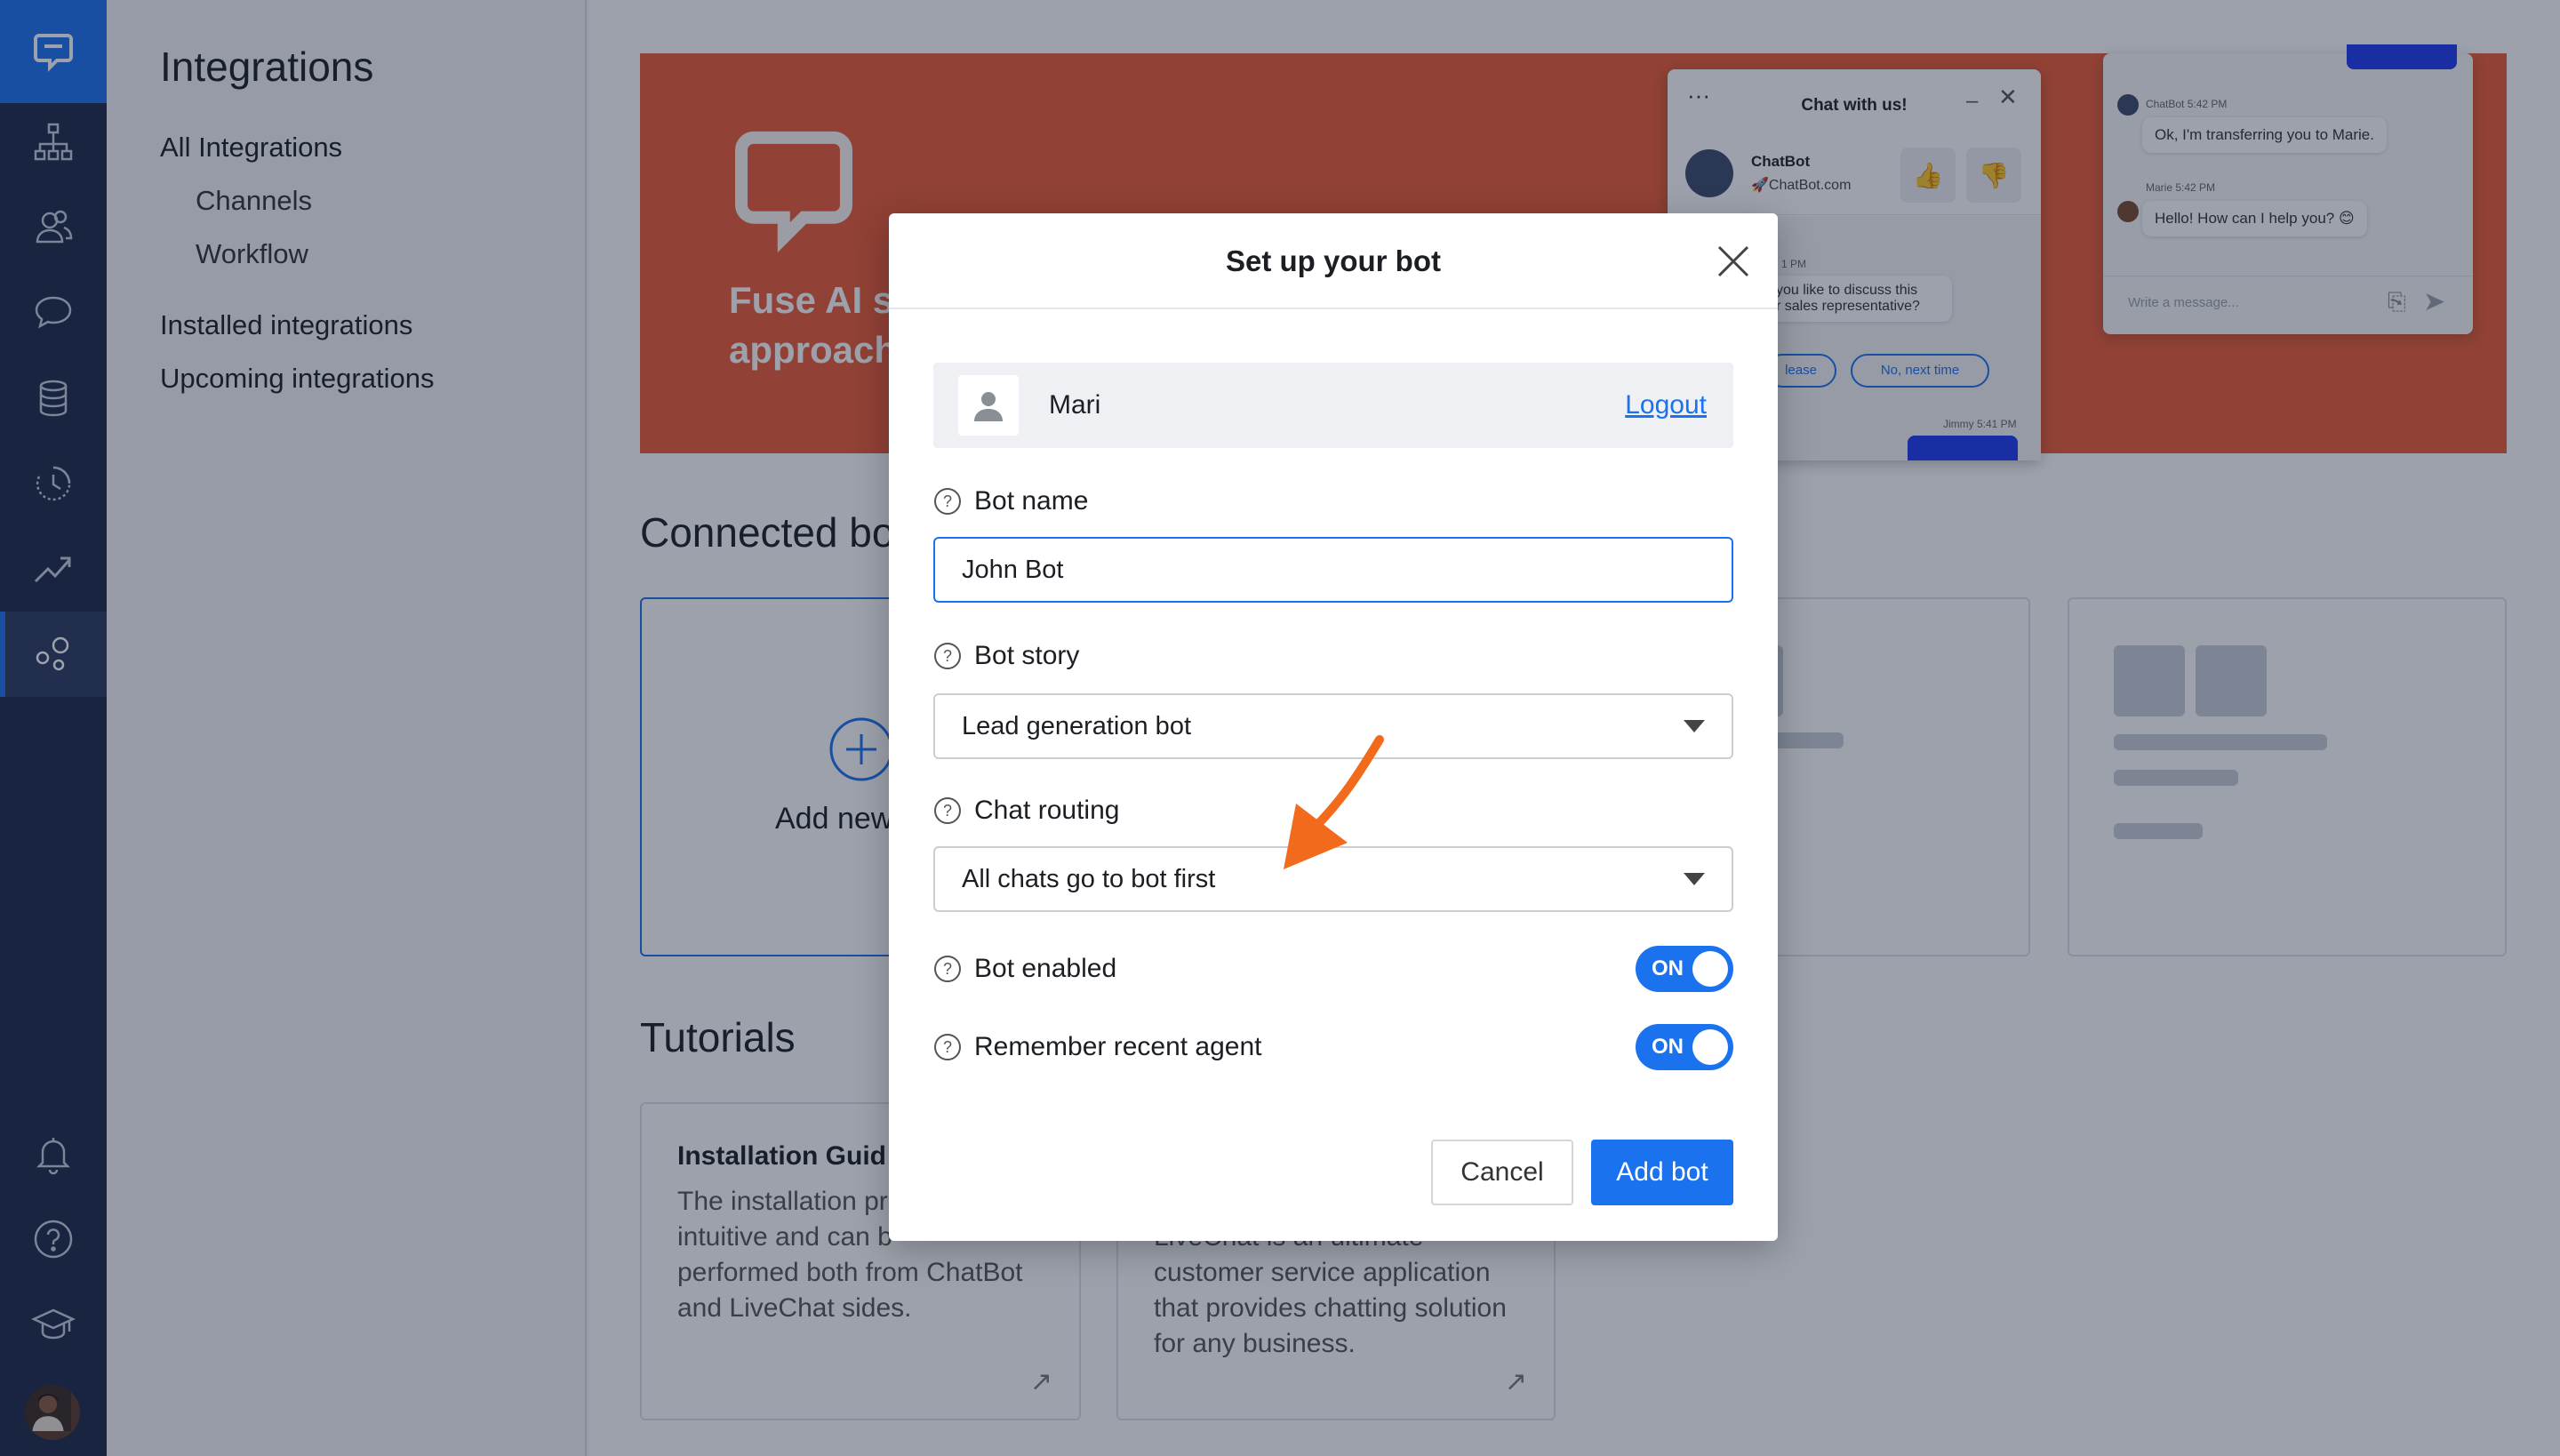  What do you see at coordinates (1026, 810) in the screenshot?
I see `chat-routing-label: ? Chat routing` at bounding box center [1026, 810].